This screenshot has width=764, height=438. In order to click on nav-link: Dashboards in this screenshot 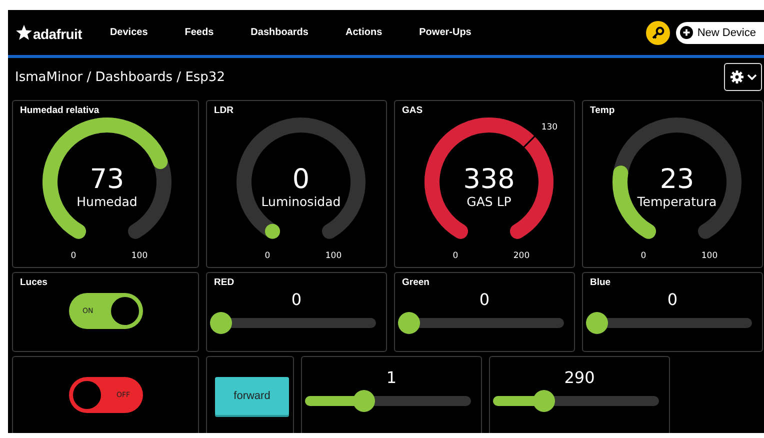, I will do `click(279, 32)`.